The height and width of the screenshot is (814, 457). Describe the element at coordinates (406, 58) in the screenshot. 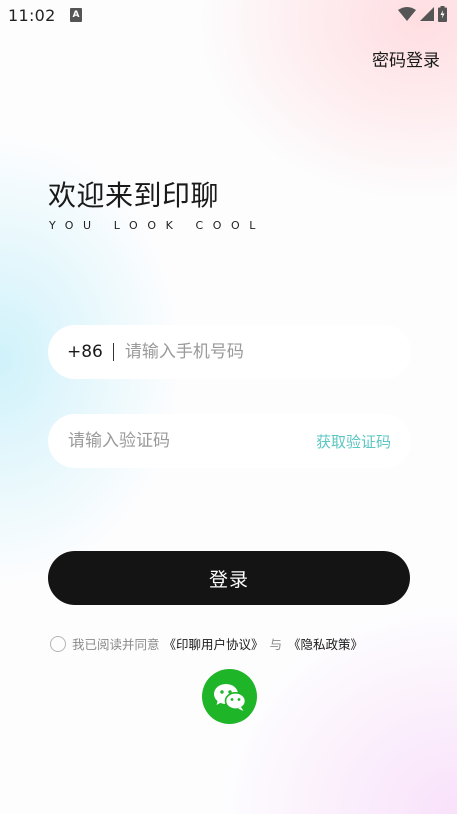

I see `password-login-link: 密码登录` at that location.